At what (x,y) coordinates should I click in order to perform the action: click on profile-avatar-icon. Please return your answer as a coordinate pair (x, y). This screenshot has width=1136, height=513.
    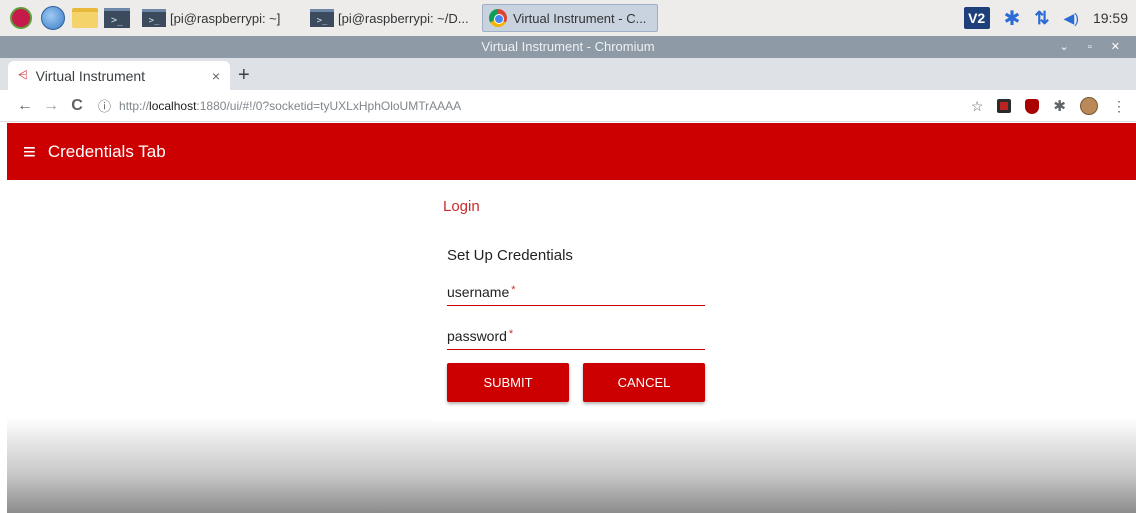
    Looking at the image, I should click on (1089, 106).